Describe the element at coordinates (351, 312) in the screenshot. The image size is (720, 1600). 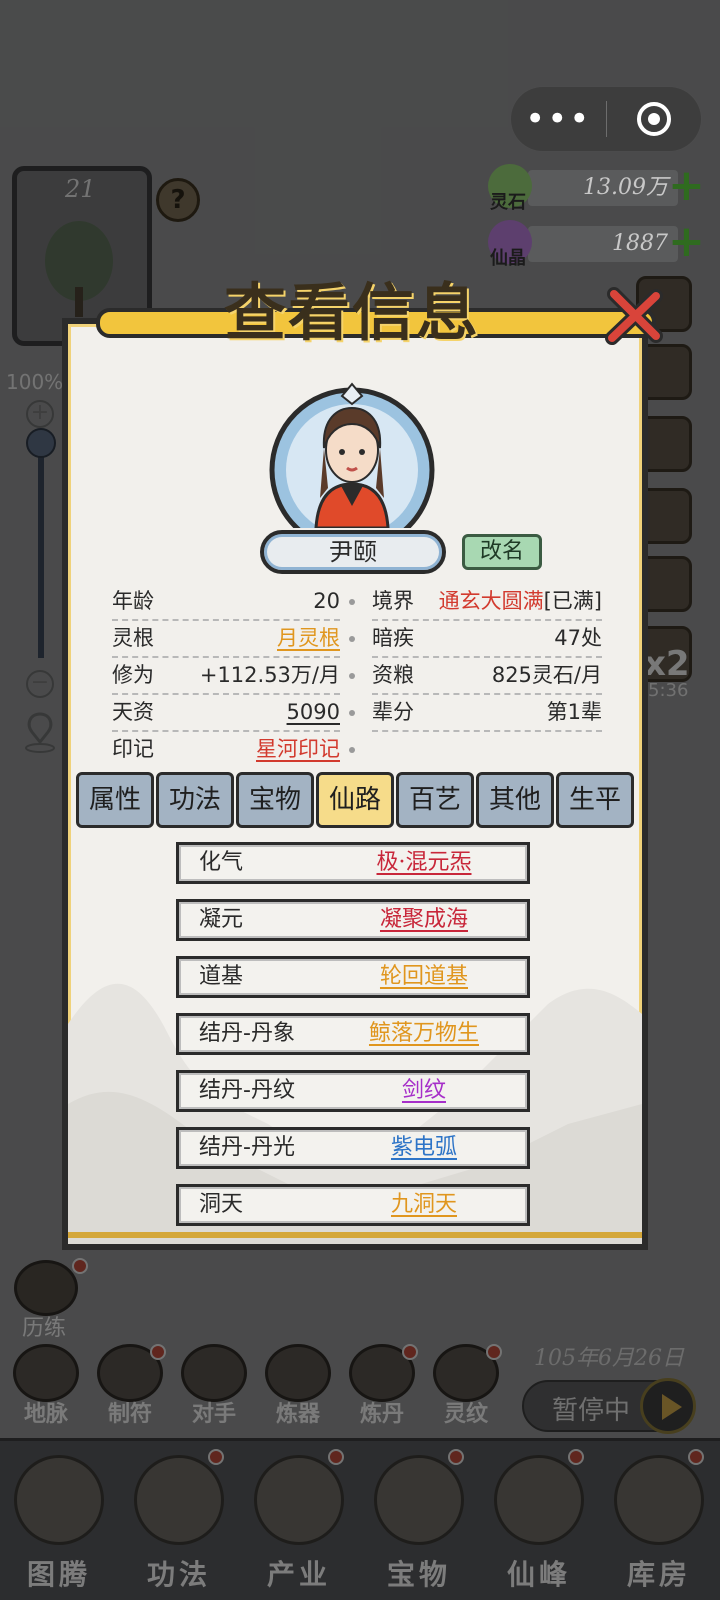
I see `modal-title: 查看信息` at that location.